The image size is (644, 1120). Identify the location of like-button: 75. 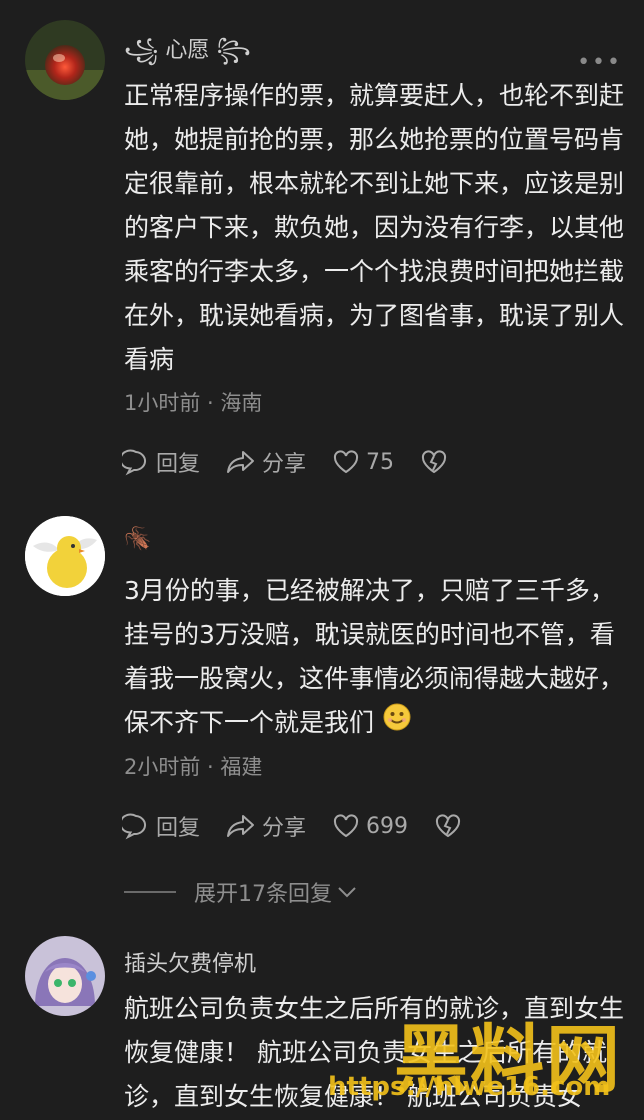
(363, 462).